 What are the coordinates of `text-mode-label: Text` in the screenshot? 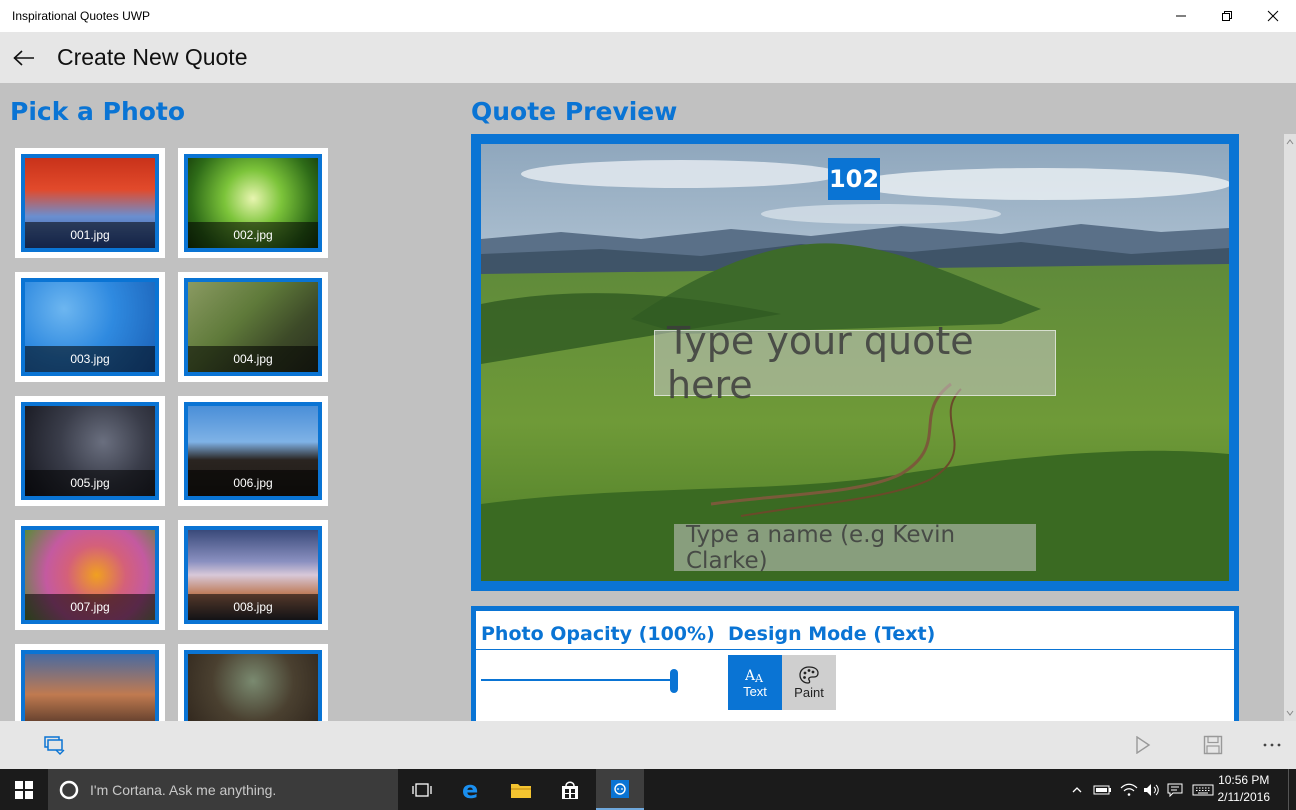 It's located at (755, 691).